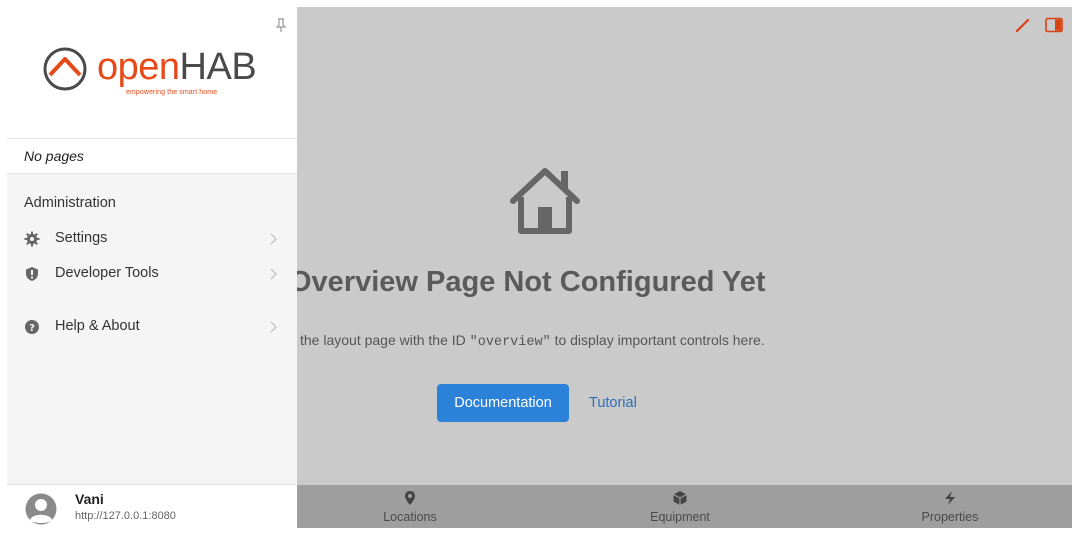  What do you see at coordinates (218, 67) in the screenshot?
I see `logo-hab: HAB` at bounding box center [218, 67].